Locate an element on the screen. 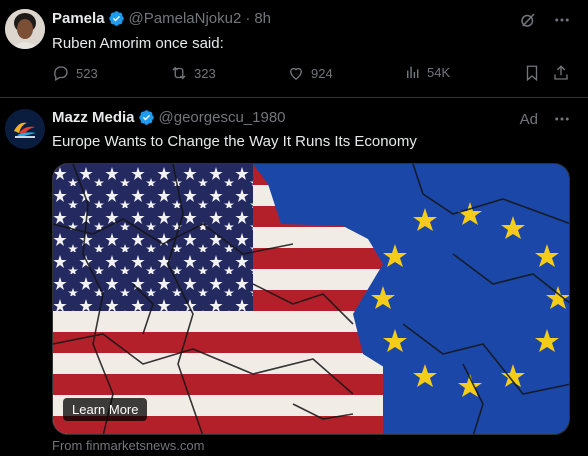 The image size is (588, 456). repost-icon is located at coordinates (179, 73).